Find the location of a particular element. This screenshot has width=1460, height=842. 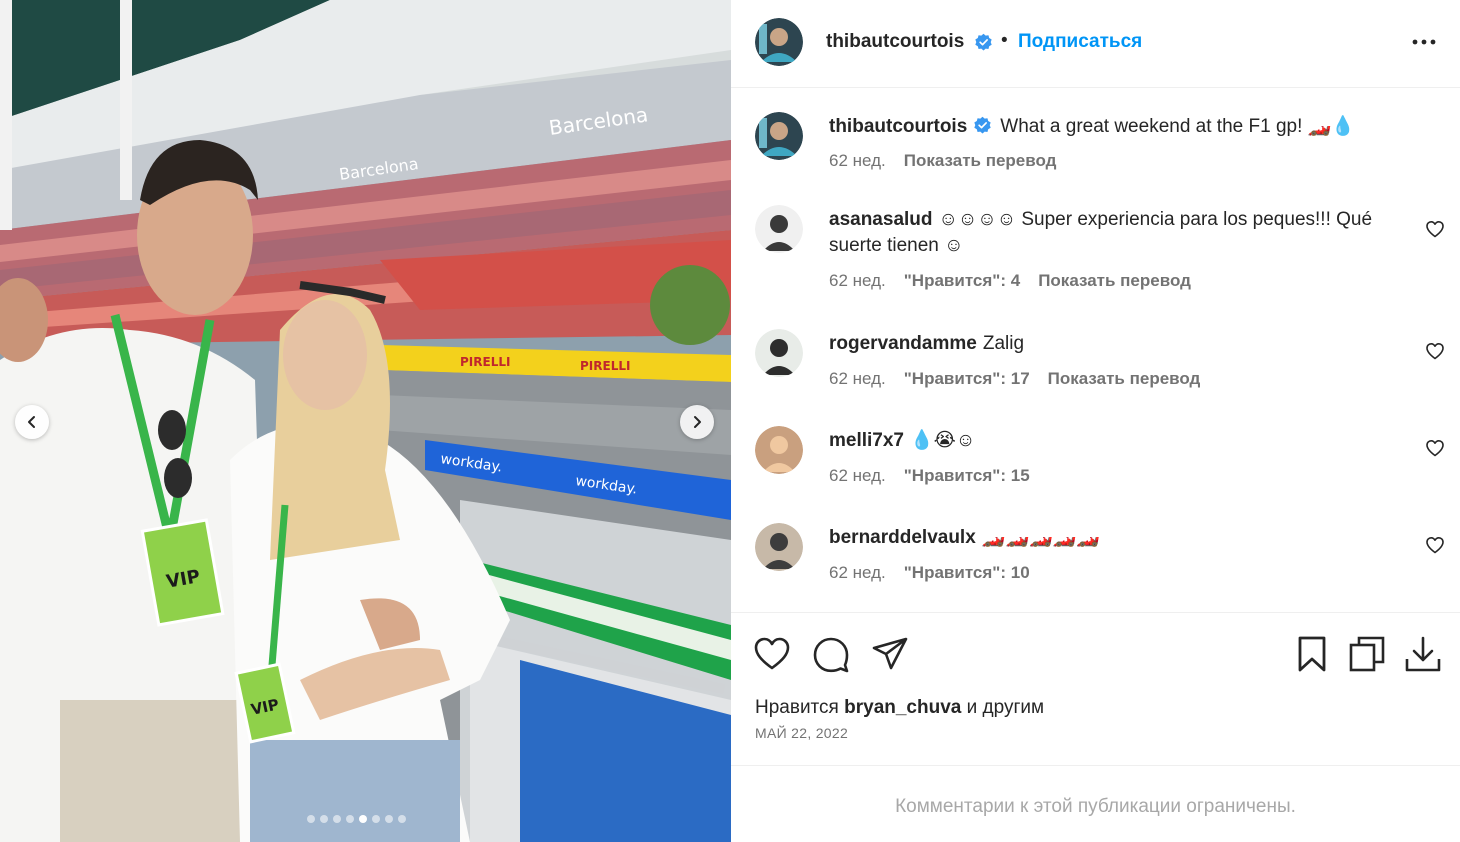

heart-icon is located at coordinates (772, 654).